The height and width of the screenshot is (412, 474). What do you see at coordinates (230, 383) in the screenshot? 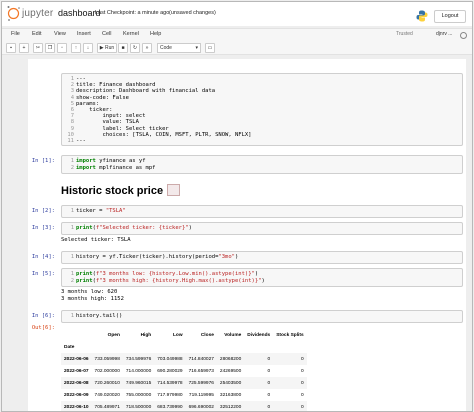
I see `table-cell: 25403500` at bounding box center [230, 383].